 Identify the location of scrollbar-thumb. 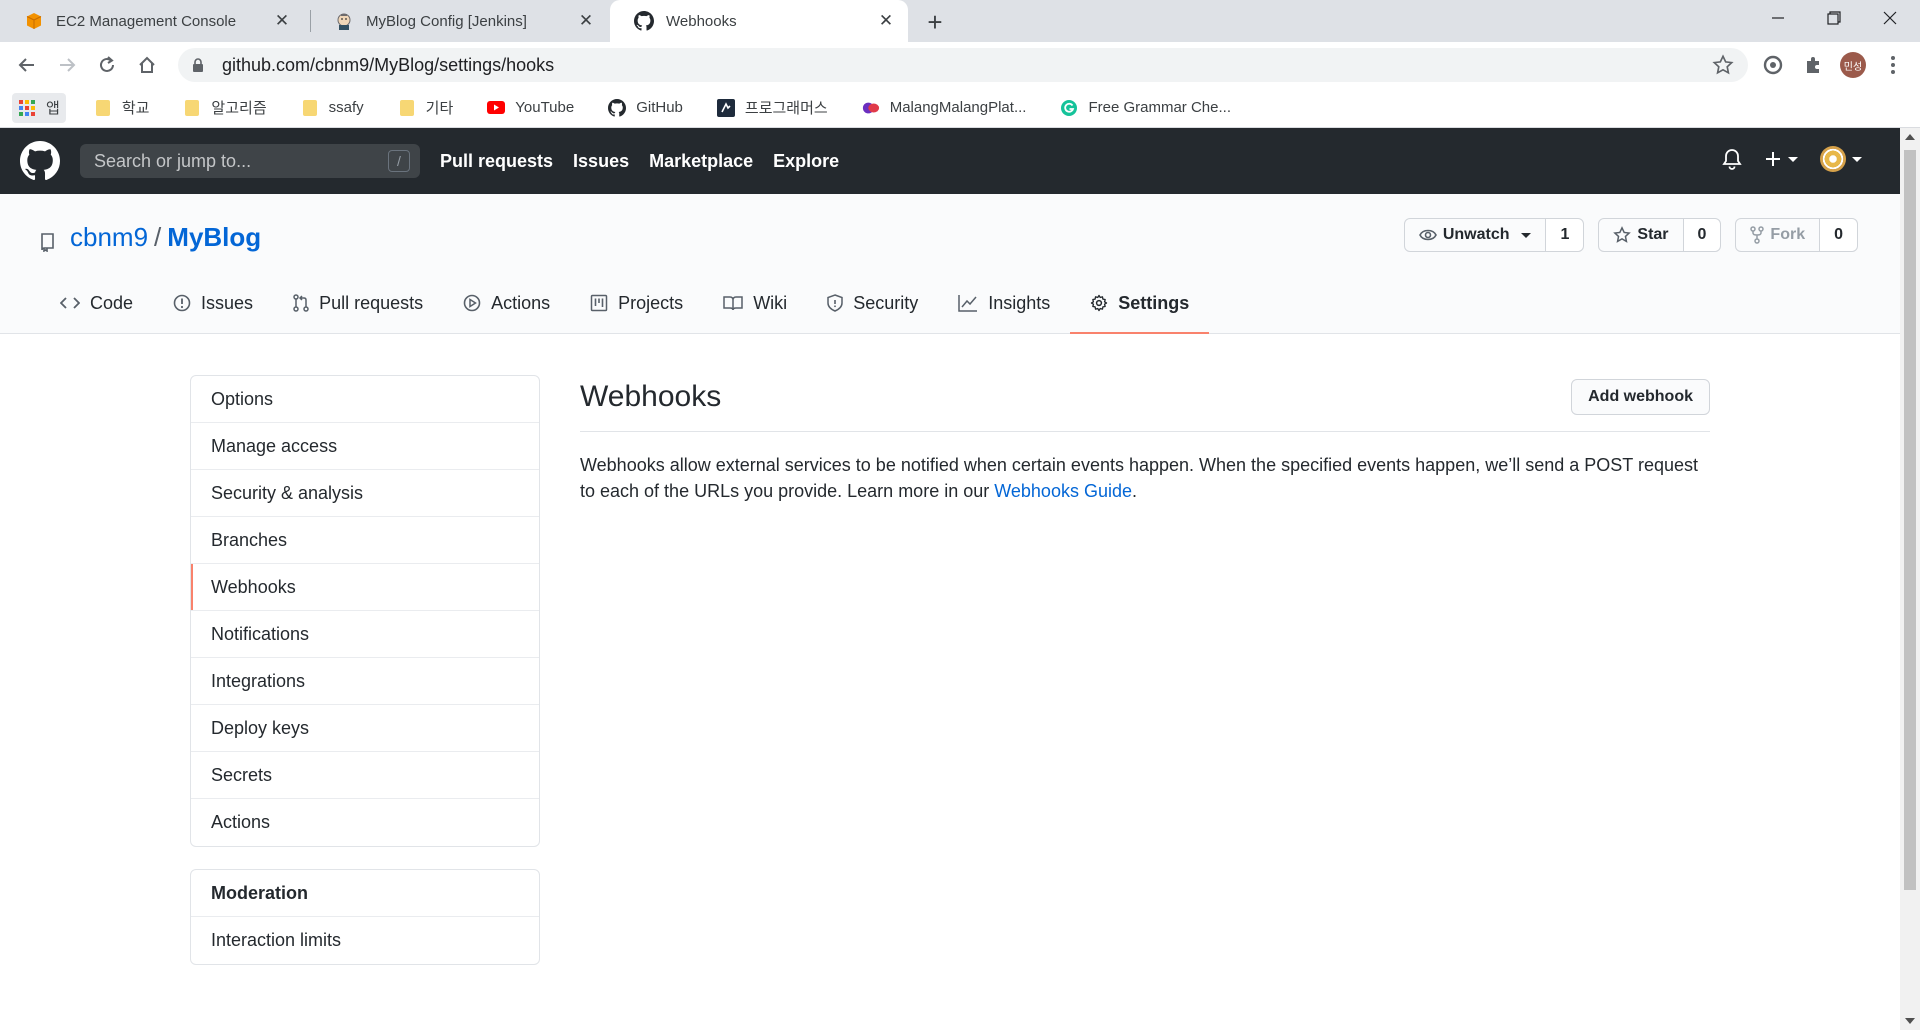
(1910, 520).